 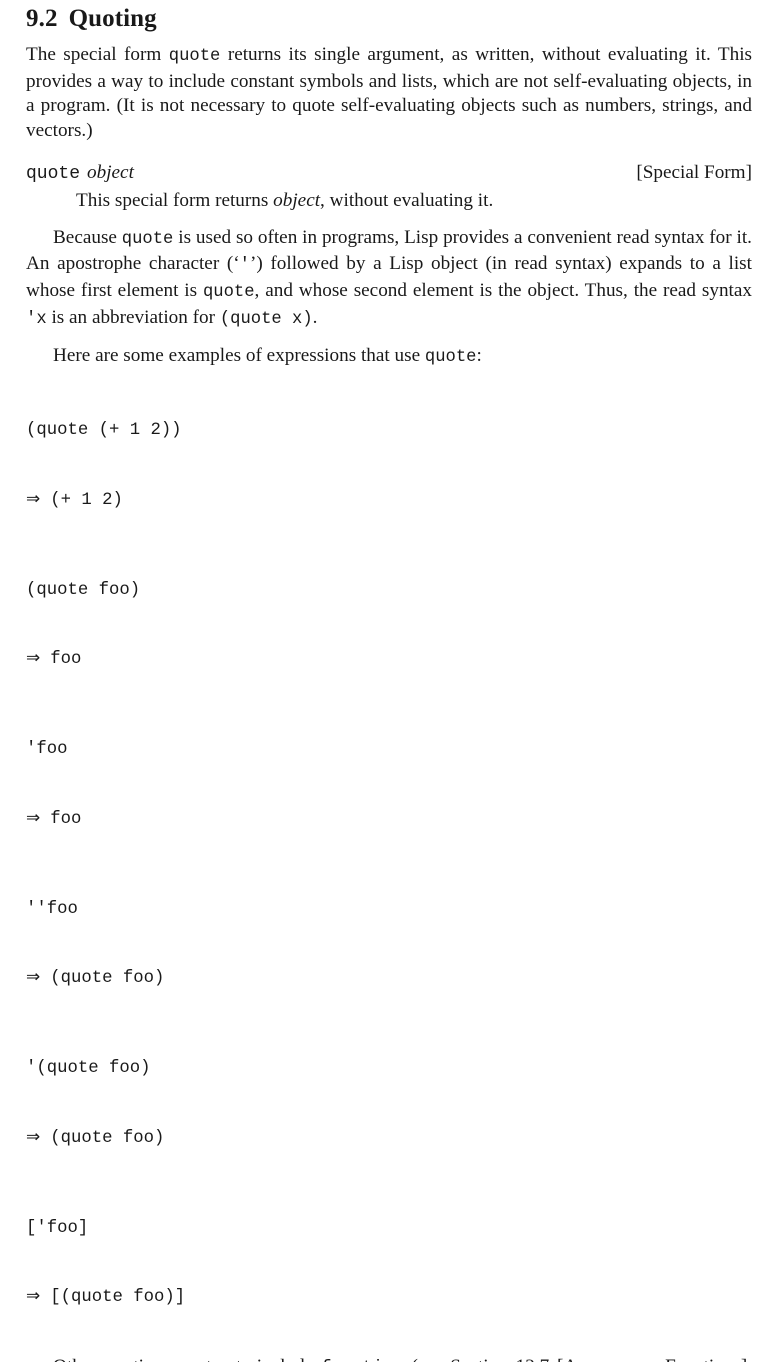 What do you see at coordinates (47, 750) in the screenshot?
I see `example-expression: 'foo` at bounding box center [47, 750].